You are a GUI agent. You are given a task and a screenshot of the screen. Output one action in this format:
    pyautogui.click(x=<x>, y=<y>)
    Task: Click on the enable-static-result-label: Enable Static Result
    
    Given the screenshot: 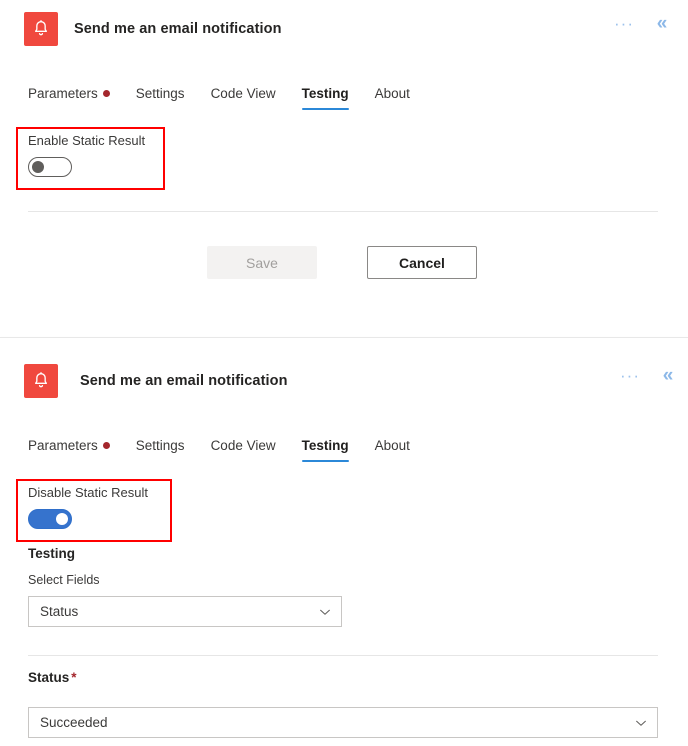 What is the action you would take?
    pyautogui.click(x=87, y=140)
    